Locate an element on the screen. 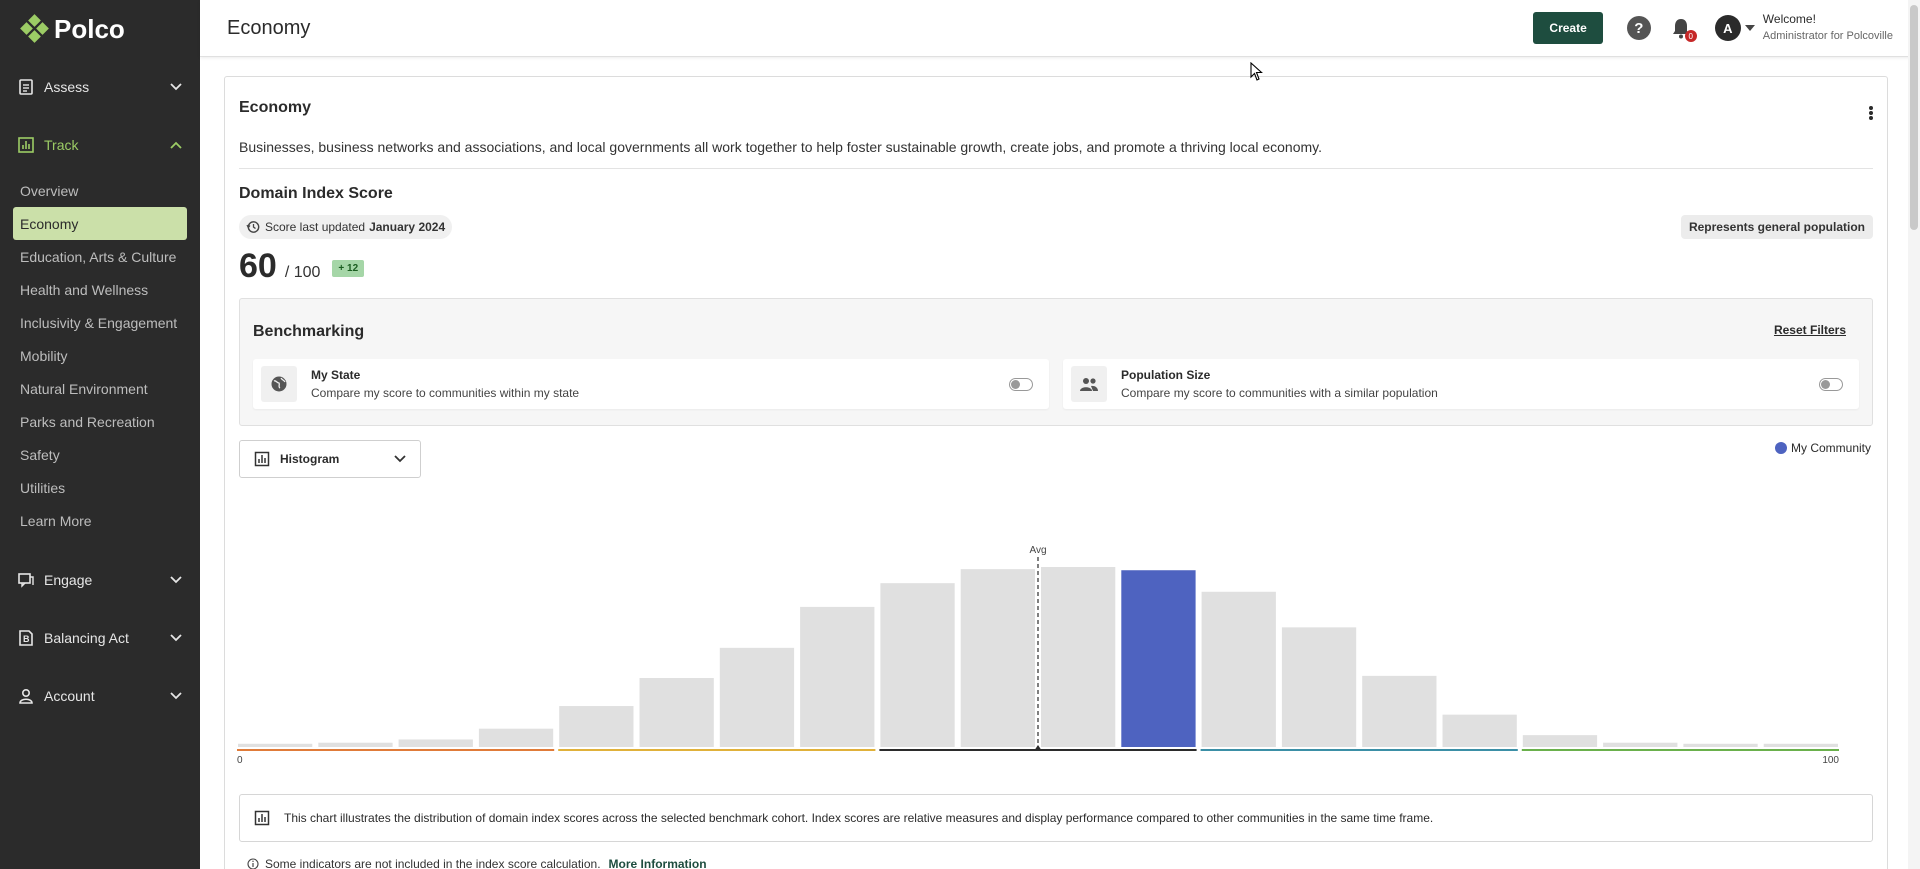 The width and height of the screenshot is (1920, 869). sidebar-item-mobility: Mobility is located at coordinates (100, 355).